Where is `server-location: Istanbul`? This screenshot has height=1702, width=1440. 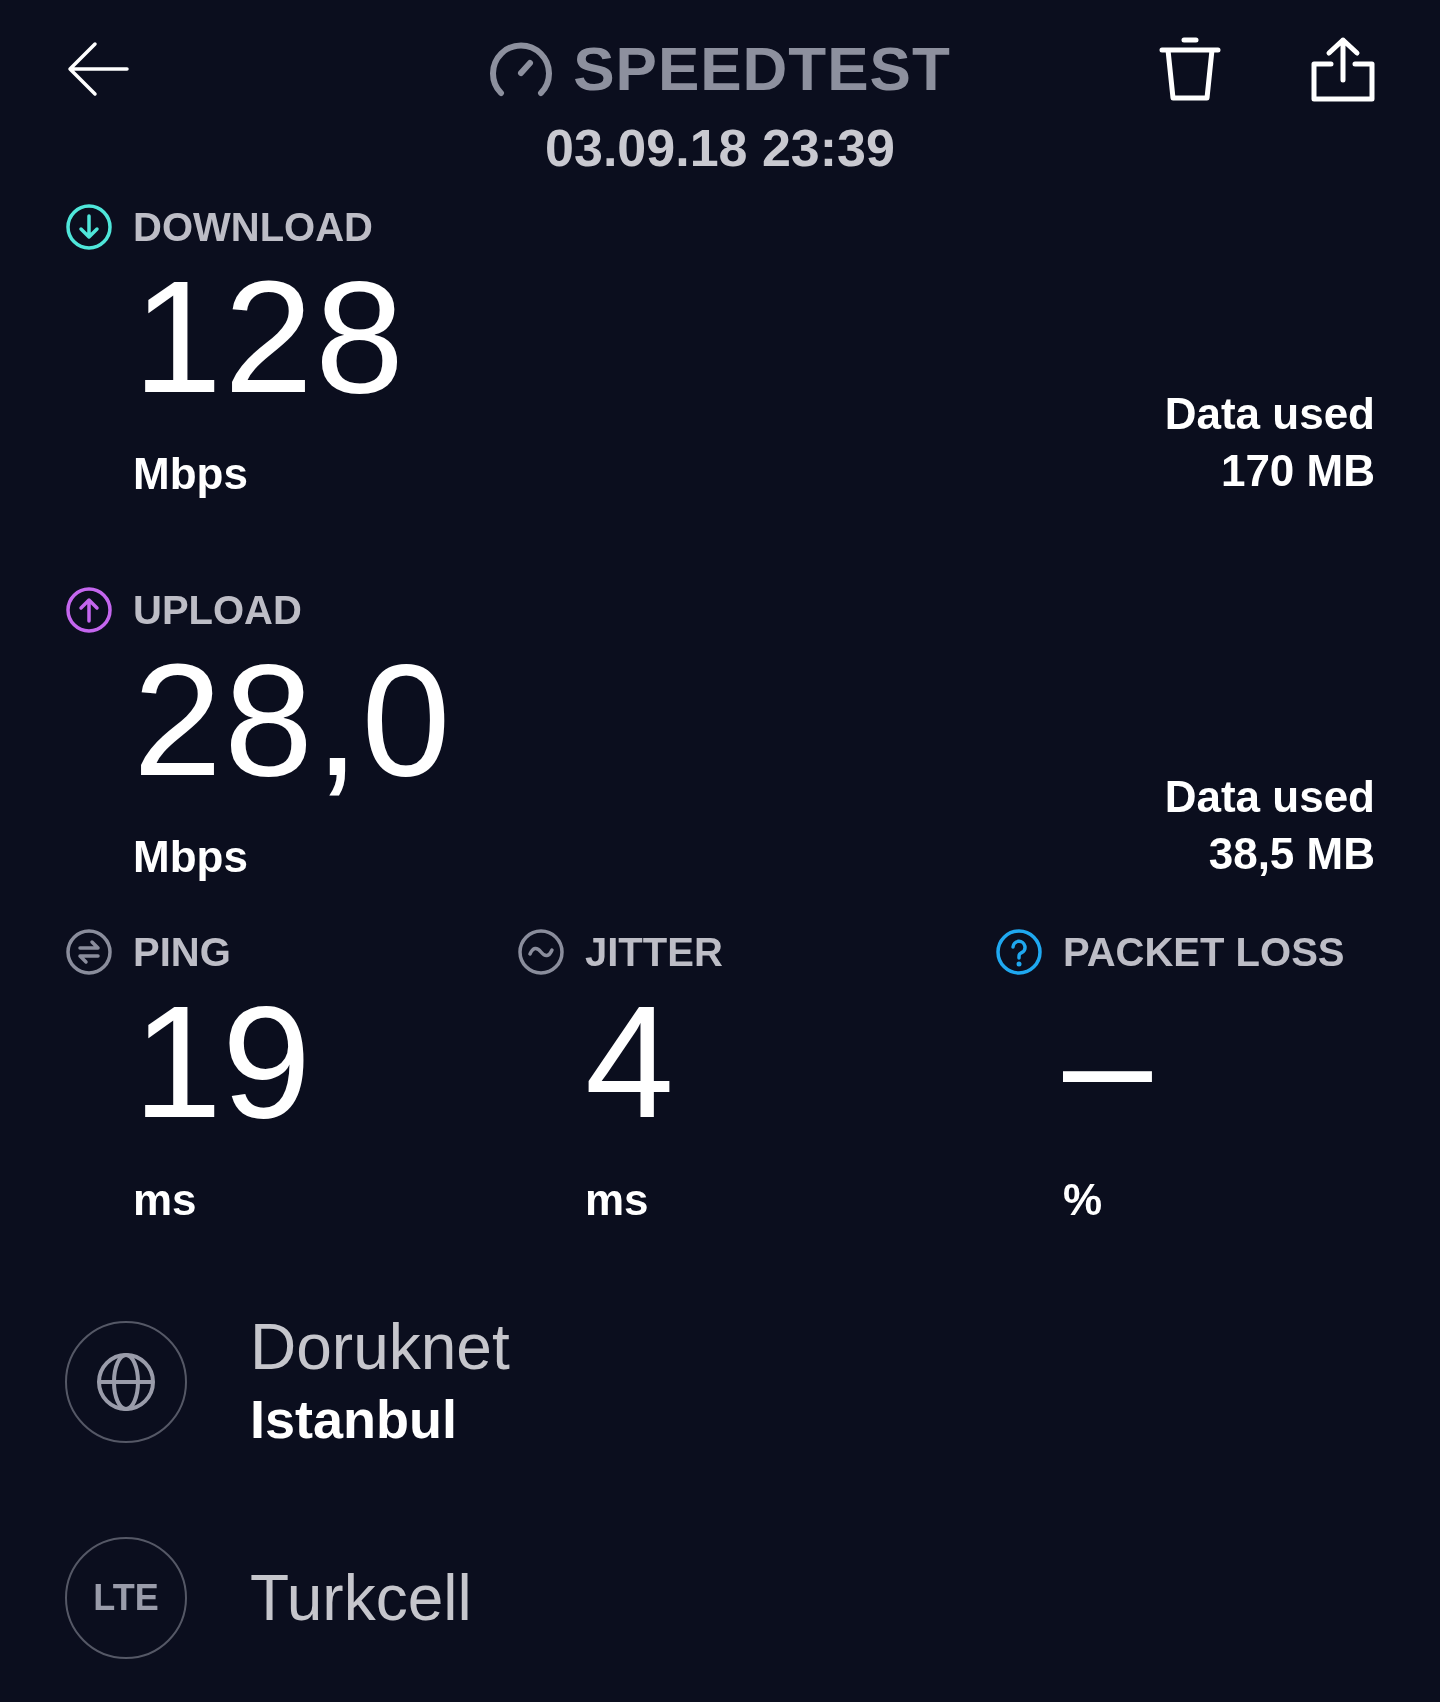
server-location: Istanbul is located at coordinates (353, 1419).